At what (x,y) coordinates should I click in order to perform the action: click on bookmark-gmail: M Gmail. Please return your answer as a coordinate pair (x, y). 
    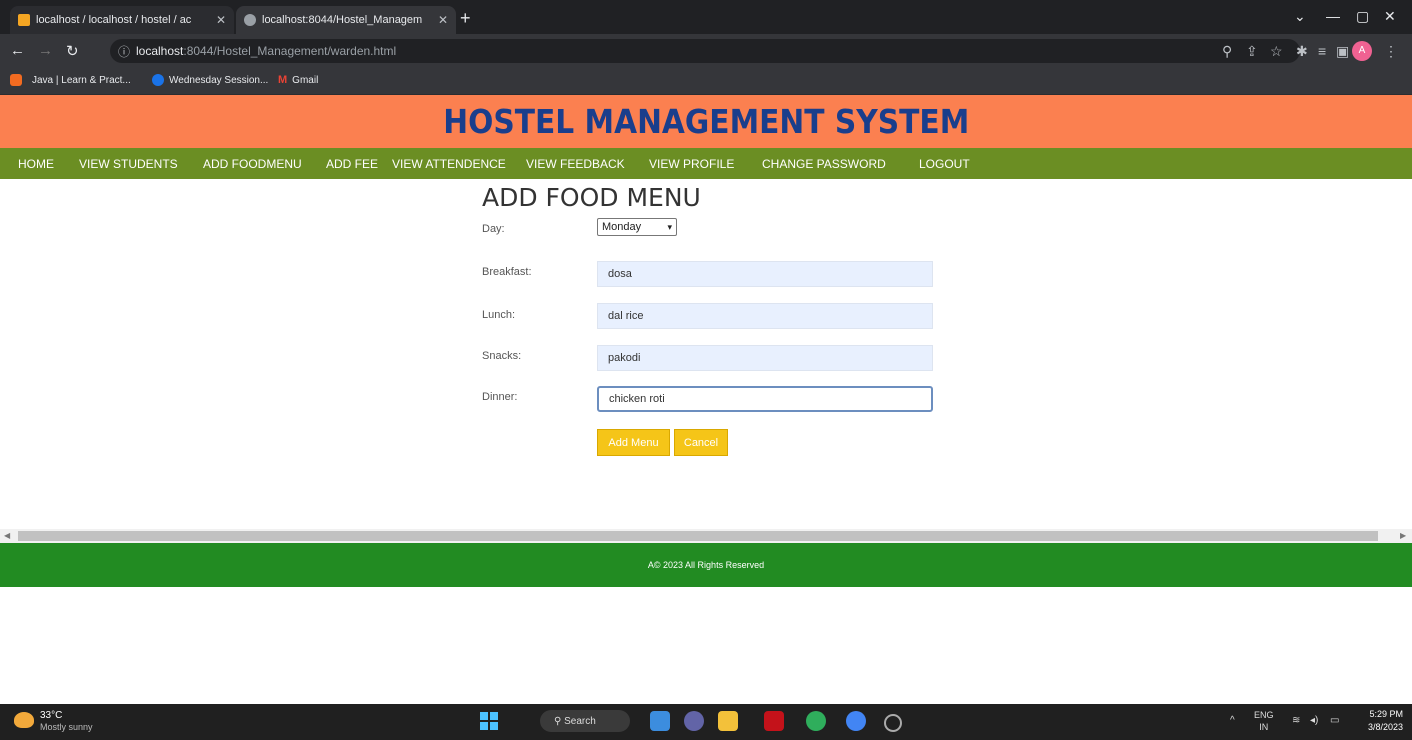
    Looking at the image, I should click on (298, 80).